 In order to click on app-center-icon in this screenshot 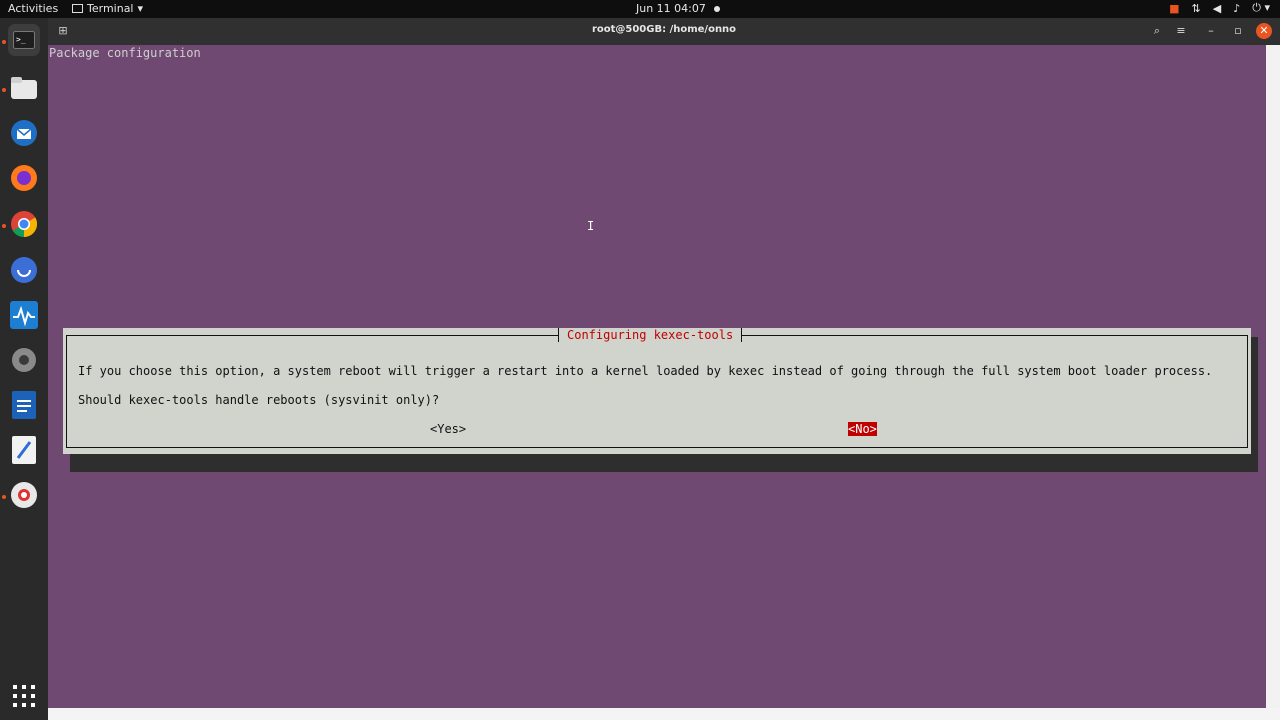, I will do `click(24, 495)`.